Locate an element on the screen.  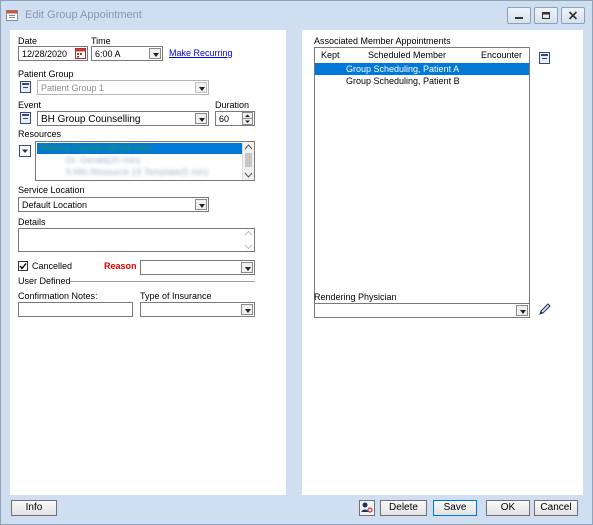
table-row: Group Scheduling, Patient A is located at coordinates (422, 69).